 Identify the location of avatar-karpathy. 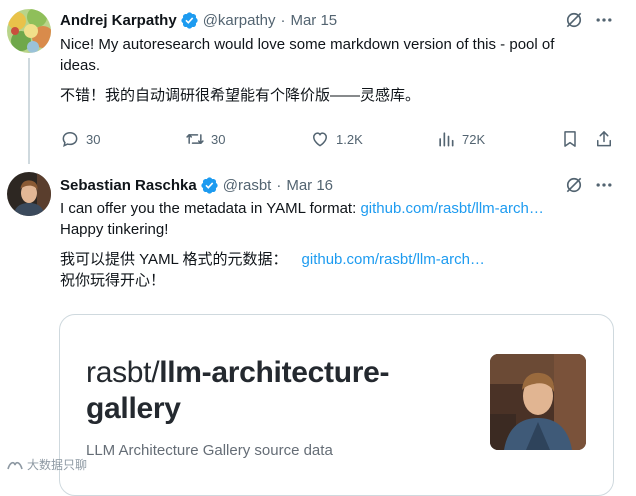
(29, 31).